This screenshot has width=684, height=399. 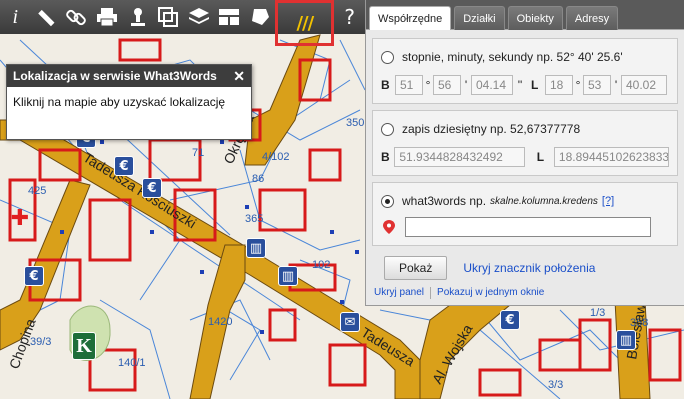 I want to click on what3words-example: skalne.kolumna.kredens, so click(x=544, y=201).